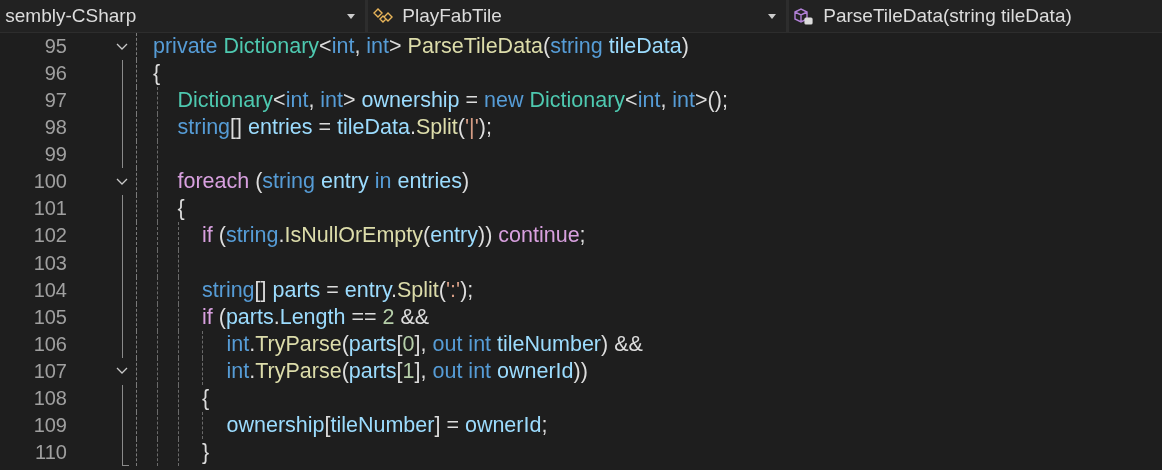 The width and height of the screenshot is (1162, 470). Describe the element at coordinates (452, 101) in the screenshot. I see `code-line: Dictionary<int, int> ownership = new Dictionary<int, int>();` at that location.